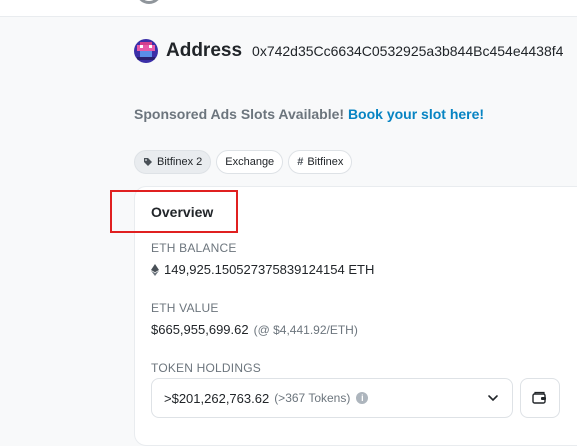 This screenshot has width=577, height=446. What do you see at coordinates (312, 398) in the screenshot?
I see `token-count: (>367 Tokens)` at bounding box center [312, 398].